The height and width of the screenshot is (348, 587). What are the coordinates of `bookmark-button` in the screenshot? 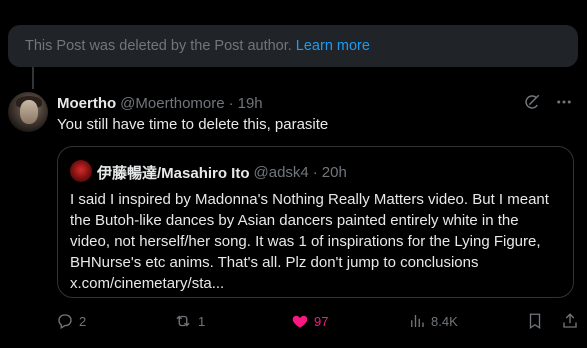 It's located at (535, 321).